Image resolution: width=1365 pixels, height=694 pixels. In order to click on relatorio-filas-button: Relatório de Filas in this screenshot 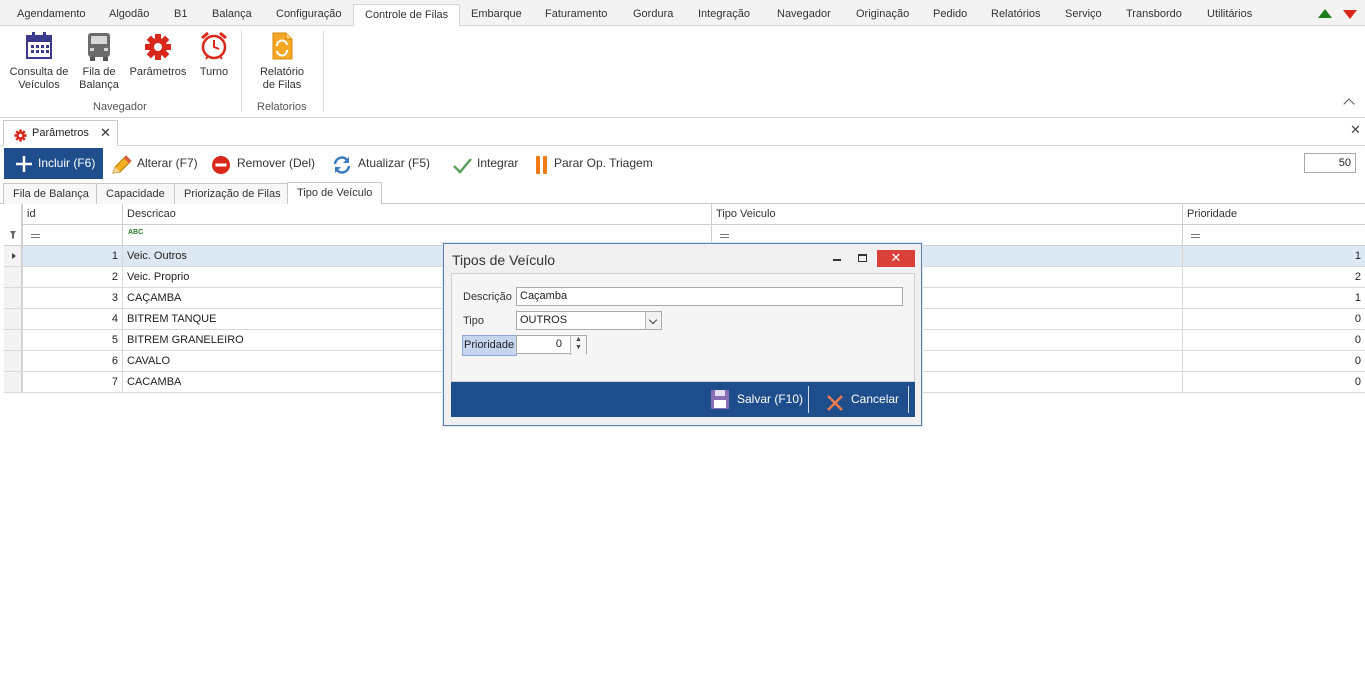, I will do `click(282, 61)`.